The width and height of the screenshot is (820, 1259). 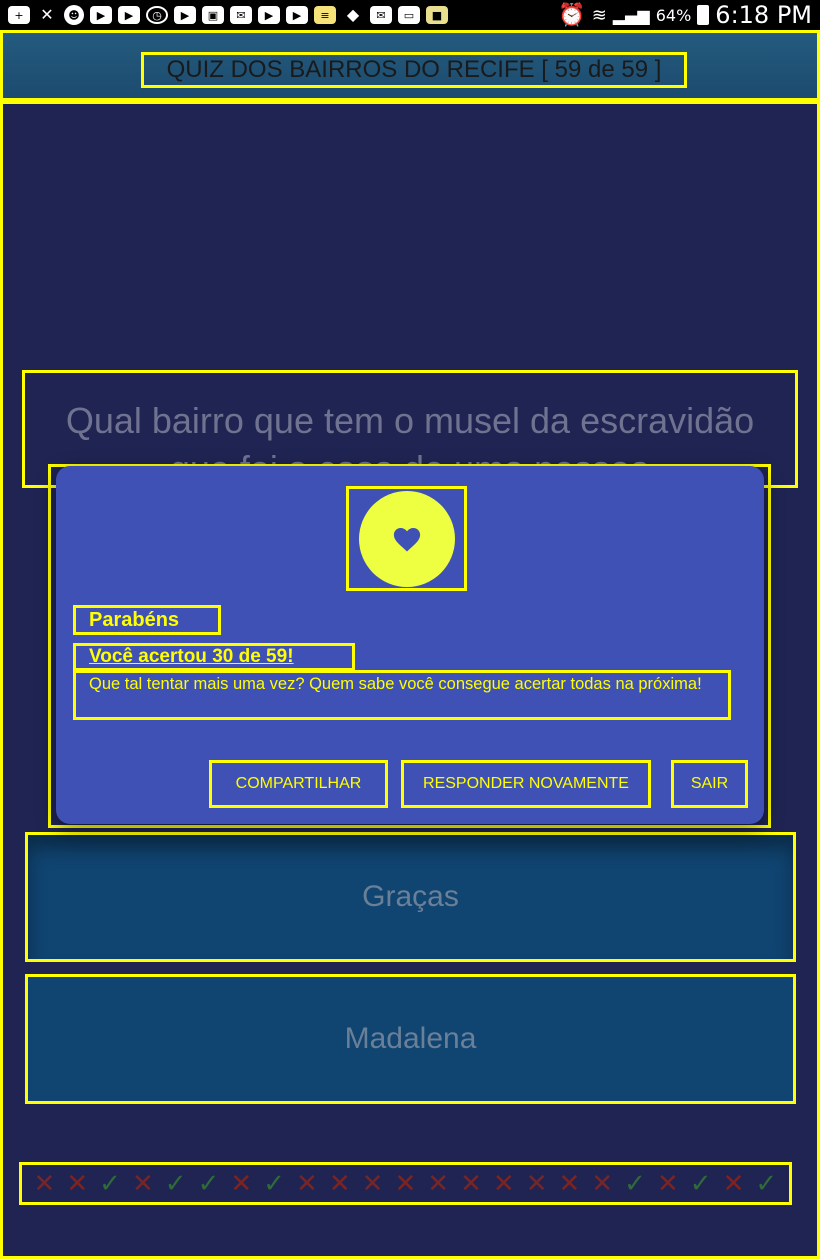 What do you see at coordinates (147, 620) in the screenshot?
I see `dialog-title: Parabéns` at bounding box center [147, 620].